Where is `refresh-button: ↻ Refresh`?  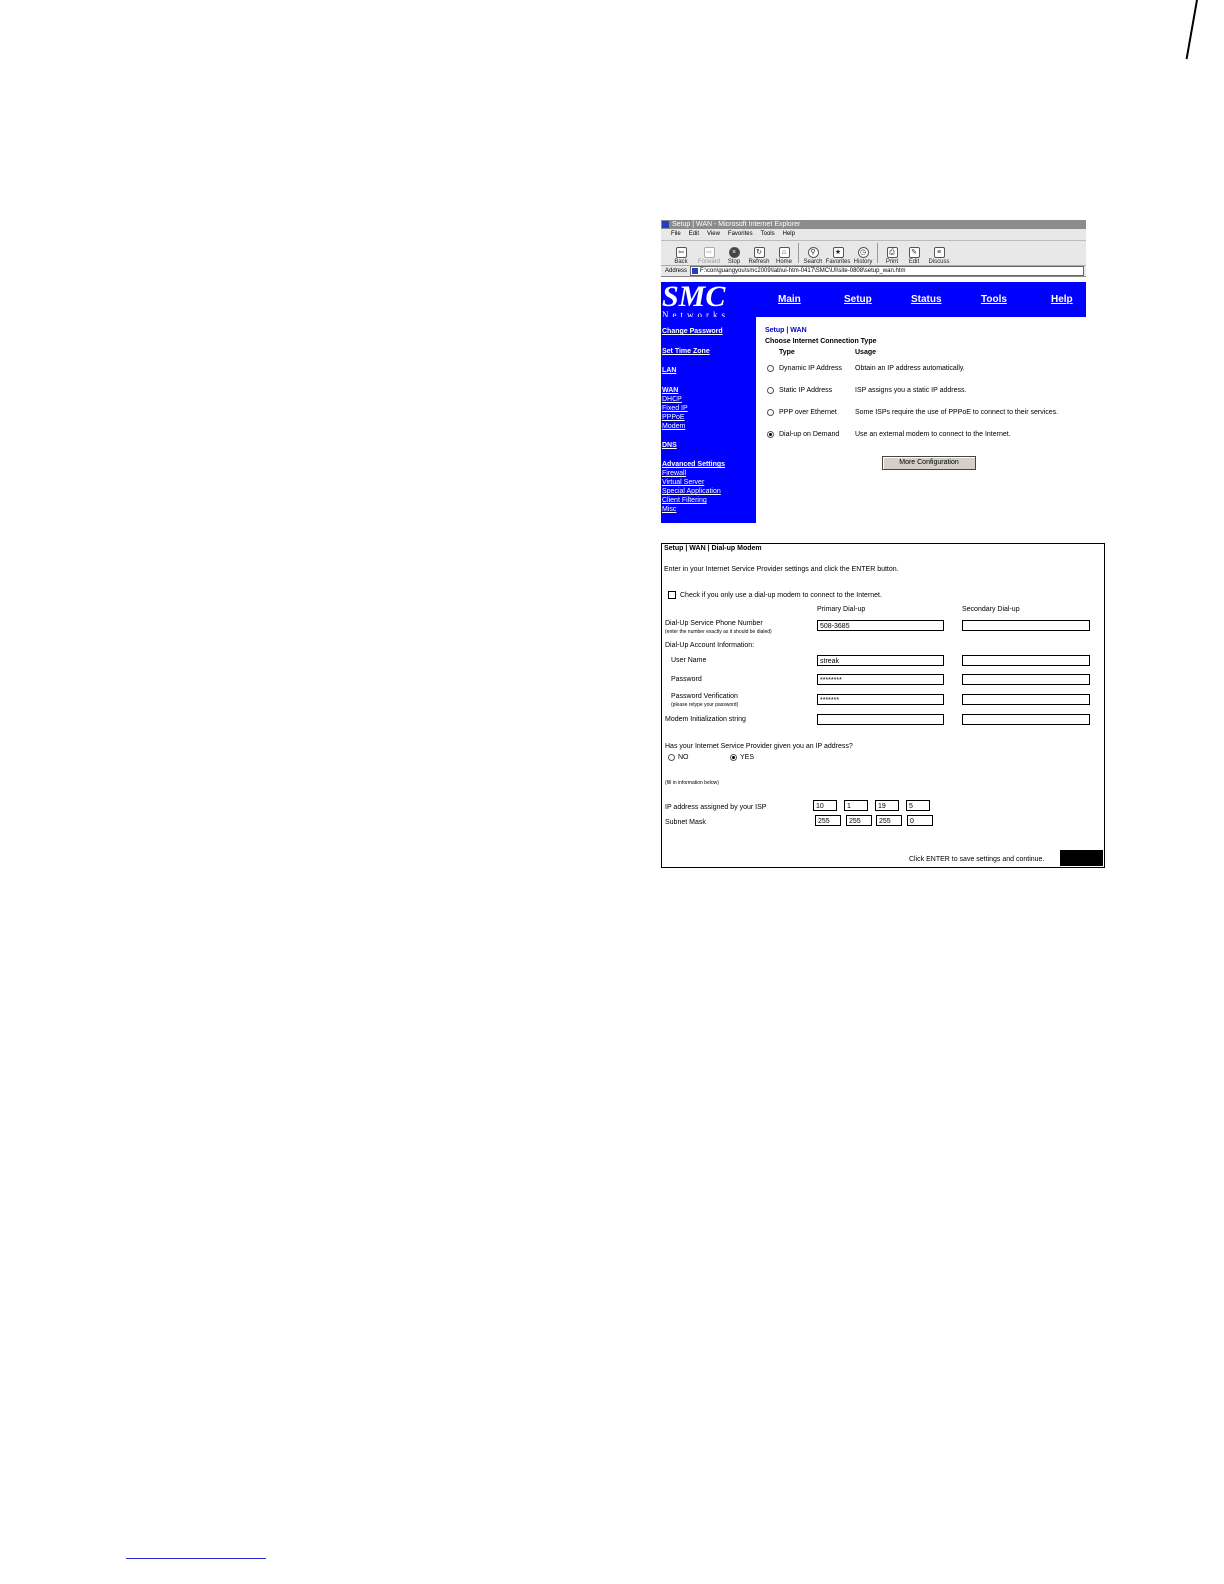 refresh-button: ↻ Refresh is located at coordinates (759, 253).